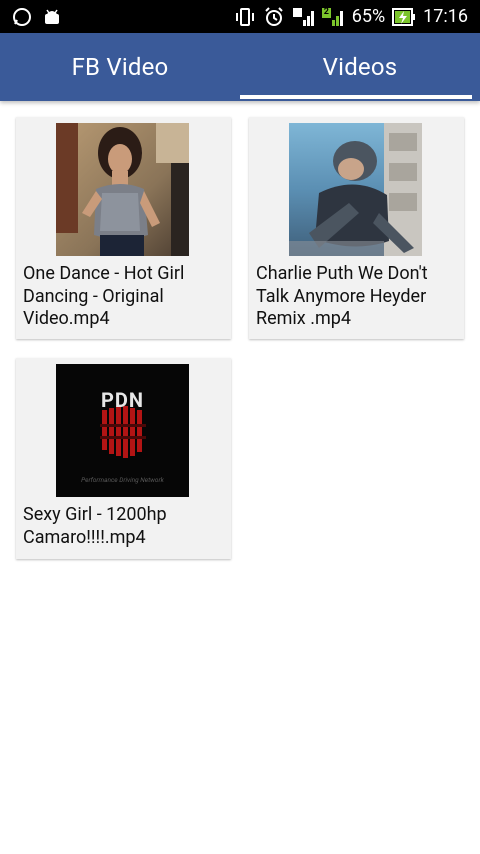 The width and height of the screenshot is (480, 854). I want to click on sim2-label: 2, so click(326, 11).